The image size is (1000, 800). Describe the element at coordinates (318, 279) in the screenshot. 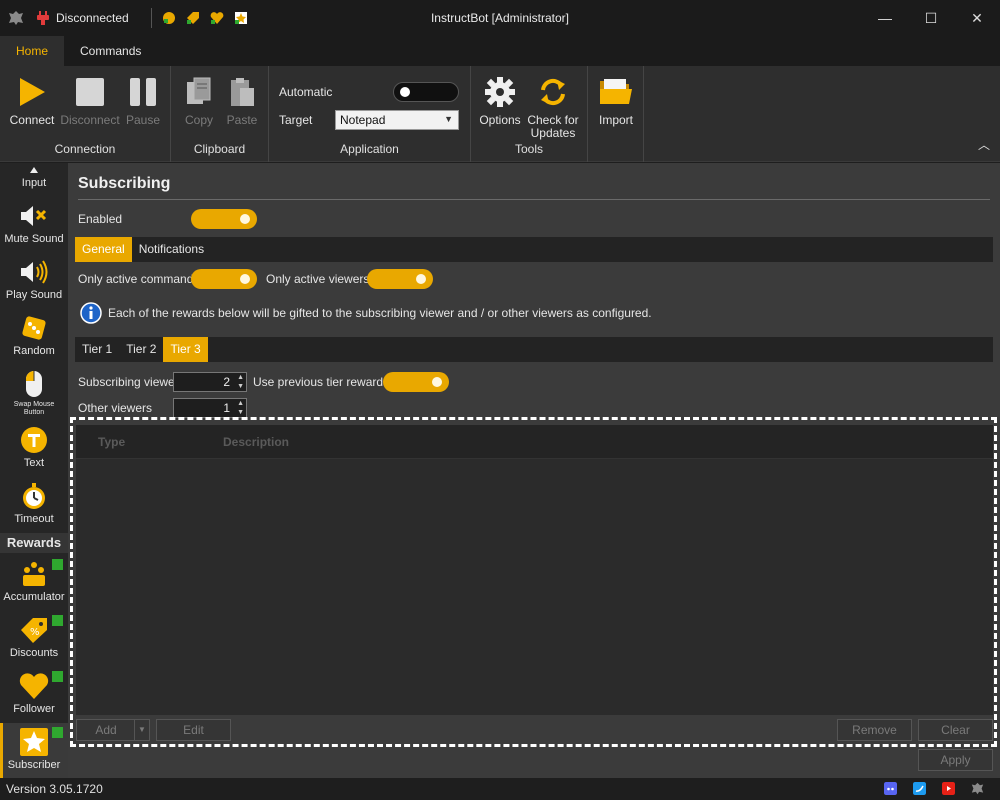

I see `only-active-viewers-label: Only active viewers` at that location.